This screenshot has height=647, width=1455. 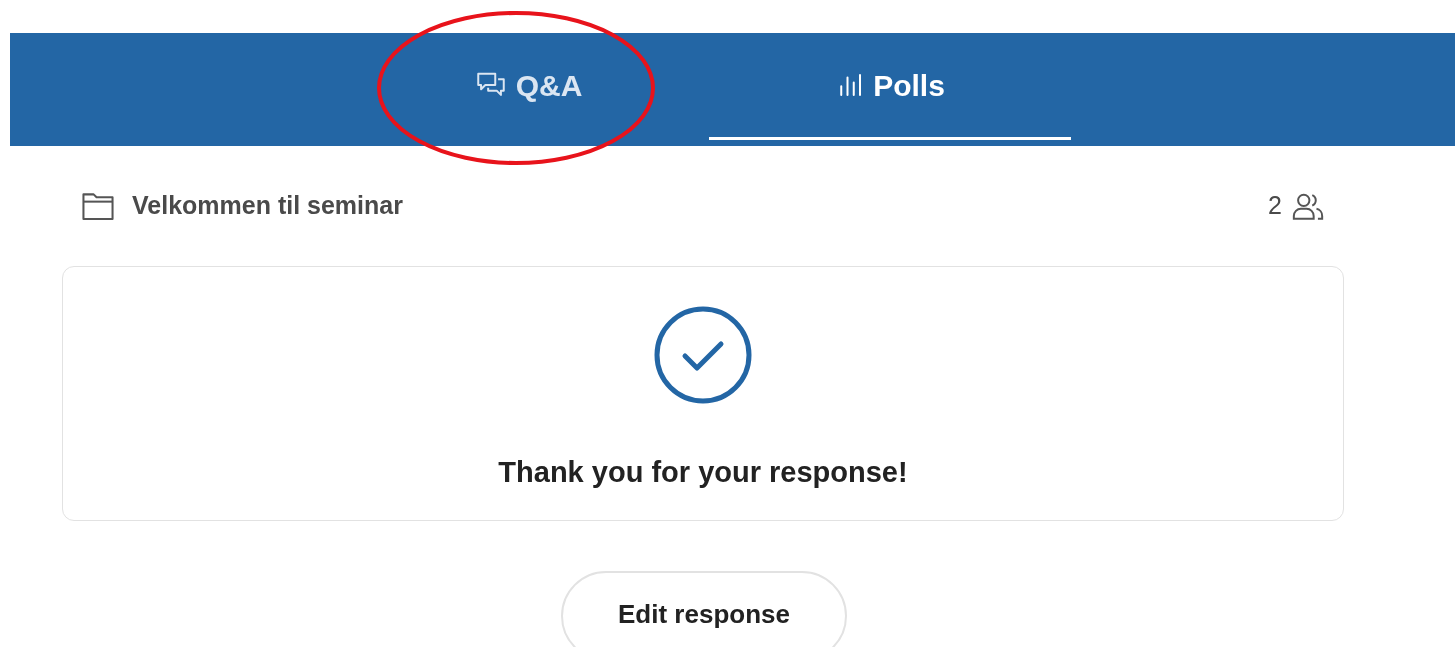 What do you see at coordinates (704, 609) in the screenshot?
I see `edit-response-button: Edit response` at bounding box center [704, 609].